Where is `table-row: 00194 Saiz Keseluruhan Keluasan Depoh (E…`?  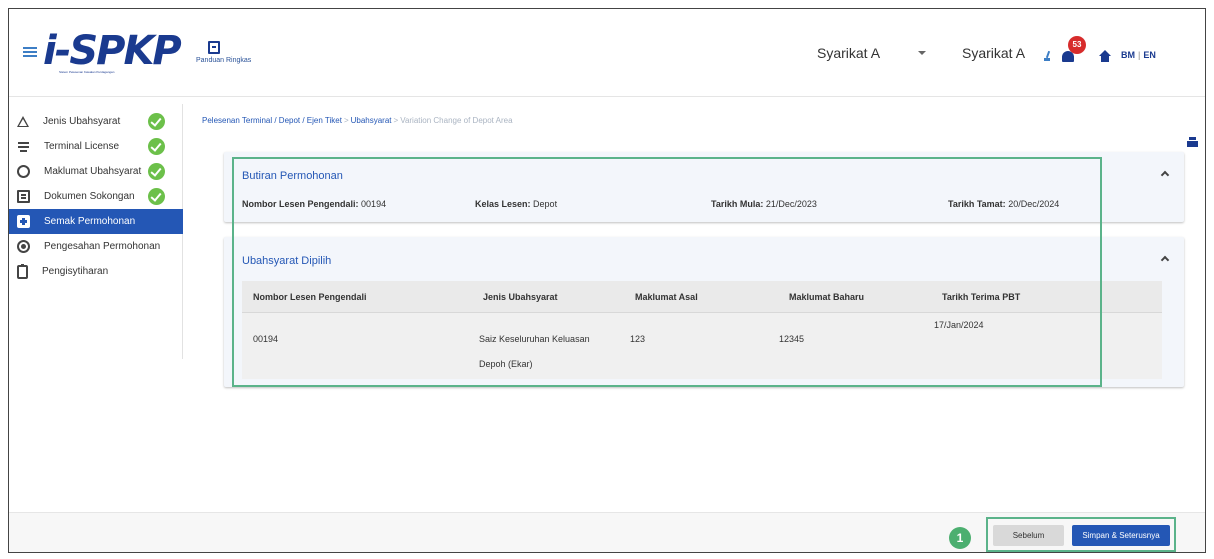
table-row: 00194 Saiz Keseluruhan Keluasan Depoh (E… is located at coordinates (702, 346).